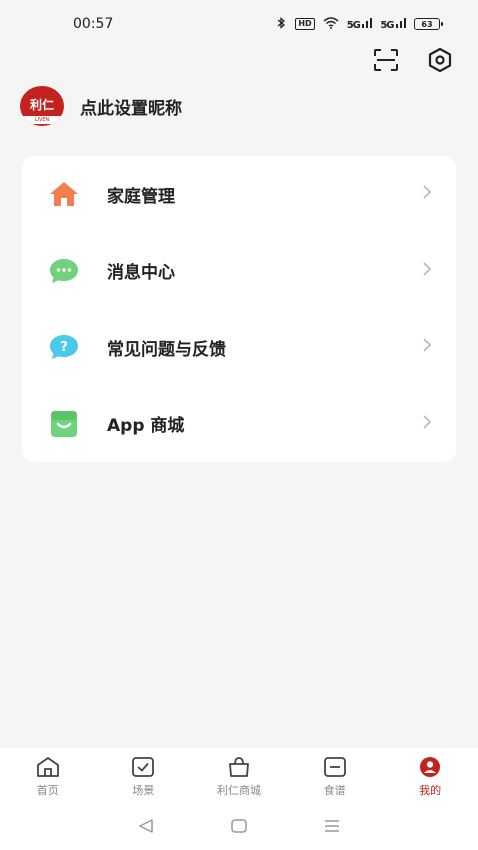 The height and width of the screenshot is (850, 478). Describe the element at coordinates (430, 767) in the screenshot. I see `profile-icon` at that location.